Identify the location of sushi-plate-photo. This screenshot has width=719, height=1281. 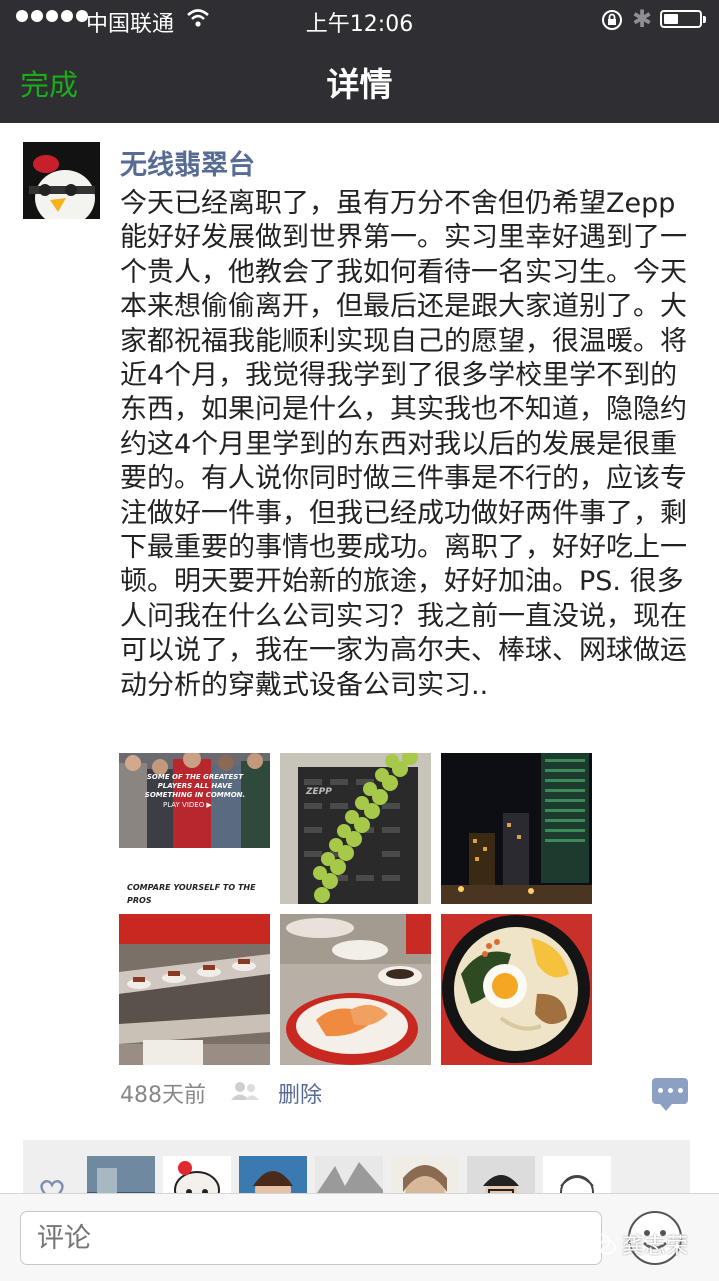
(355, 989).